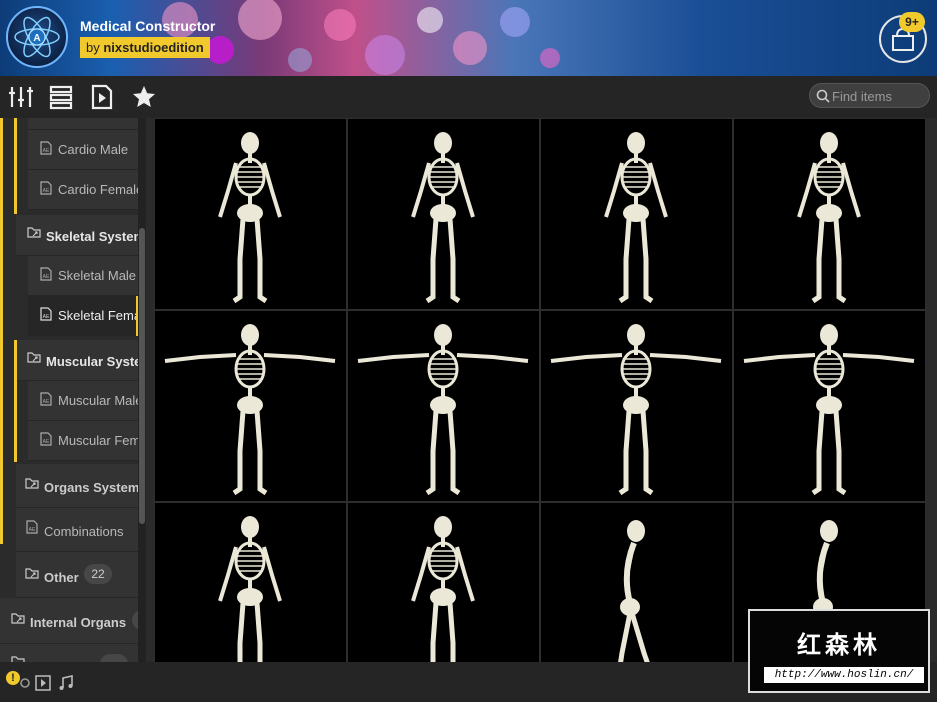 The height and width of the screenshot is (702, 937). What do you see at coordinates (92, 361) in the screenshot?
I see `sidebar-item-label: Muscular System` at bounding box center [92, 361].